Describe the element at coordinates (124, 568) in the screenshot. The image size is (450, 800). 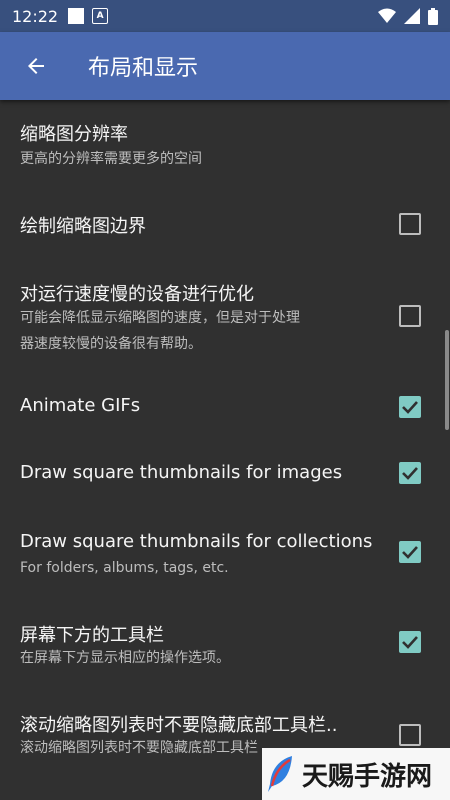
I see `setting-subtitle: For folders, albums, tags, etc.` at that location.